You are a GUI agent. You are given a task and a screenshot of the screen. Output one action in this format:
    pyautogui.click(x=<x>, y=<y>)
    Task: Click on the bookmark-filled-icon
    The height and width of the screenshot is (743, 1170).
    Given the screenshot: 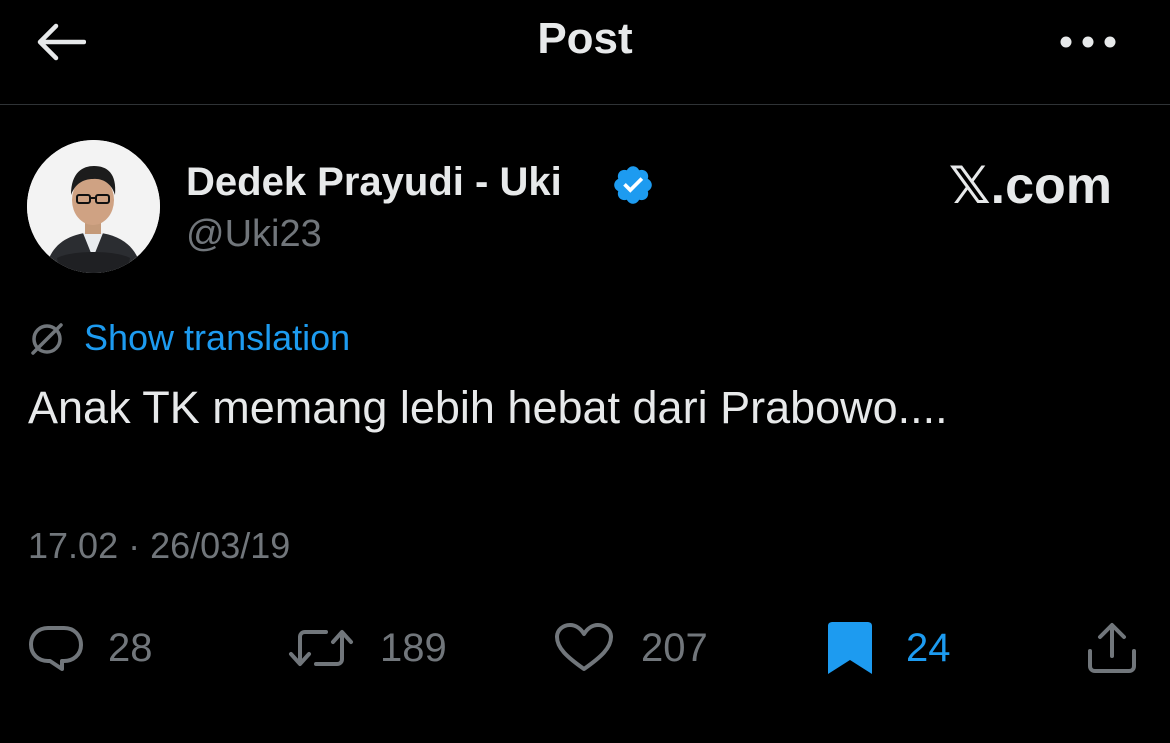 What is the action you would take?
    pyautogui.click(x=850, y=648)
    